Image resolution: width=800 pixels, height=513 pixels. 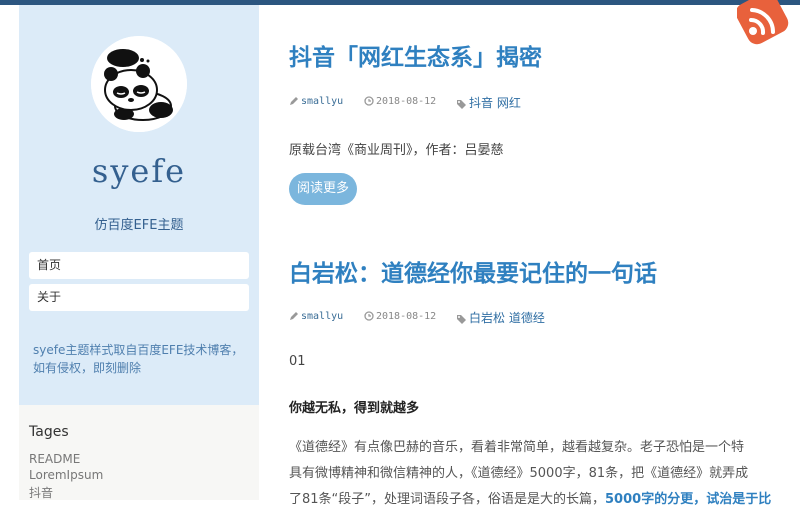 I want to click on tags-heading: Tages, so click(x=49, y=432).